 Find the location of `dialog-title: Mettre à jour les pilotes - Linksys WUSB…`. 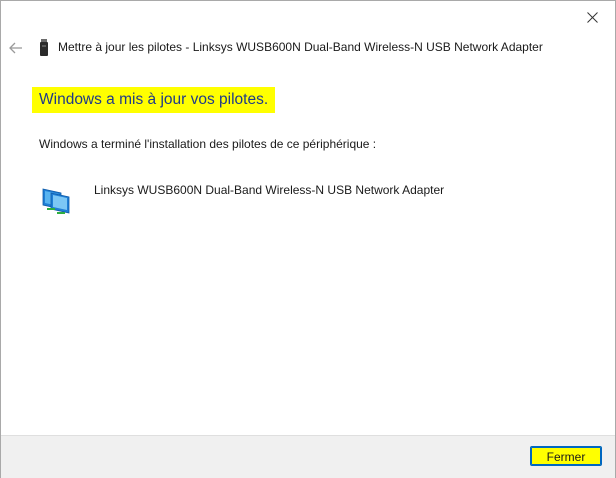

dialog-title: Mettre à jour les pilotes - Linksys WUSB… is located at coordinates (300, 47).